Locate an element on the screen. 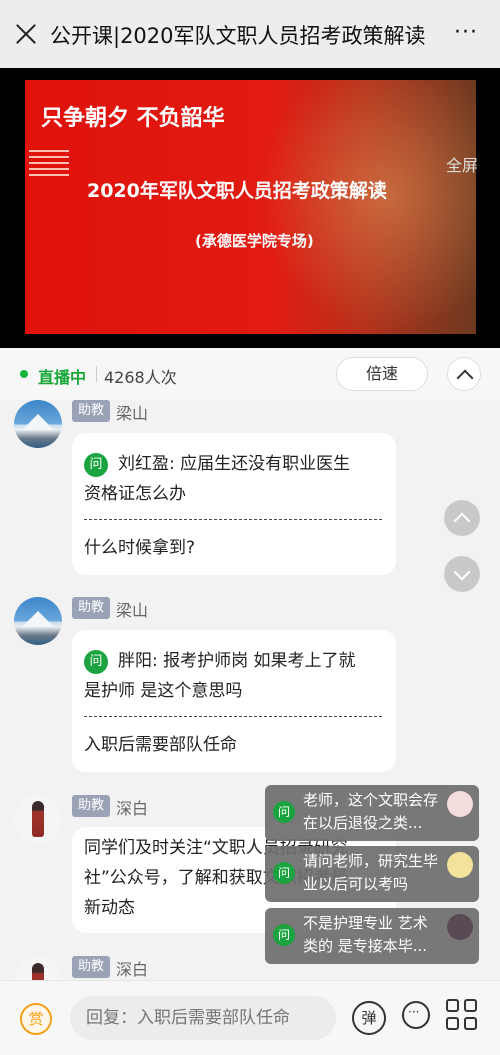 Image resolution: width=500 pixels, height=1055 pixels. poster-subtitle: (承德医学院专场) is located at coordinates (254, 241).